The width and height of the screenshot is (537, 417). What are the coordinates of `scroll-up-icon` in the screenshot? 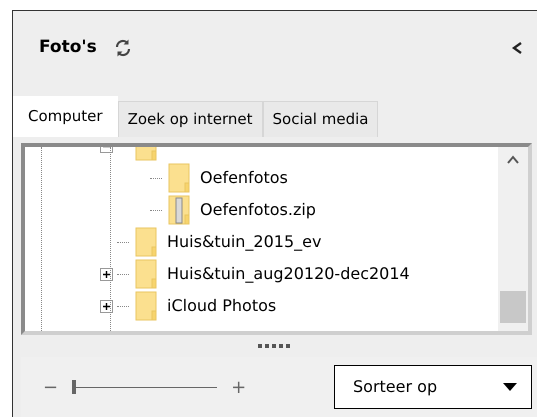 It's located at (513, 159).